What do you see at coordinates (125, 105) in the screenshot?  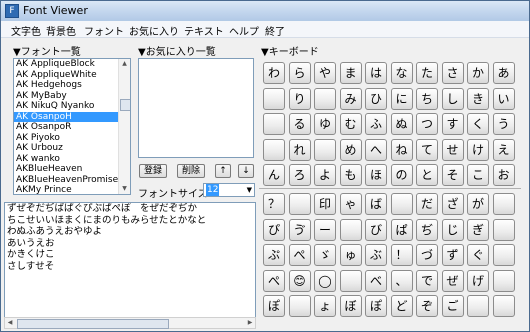 I see `scroll-thumb` at bounding box center [125, 105].